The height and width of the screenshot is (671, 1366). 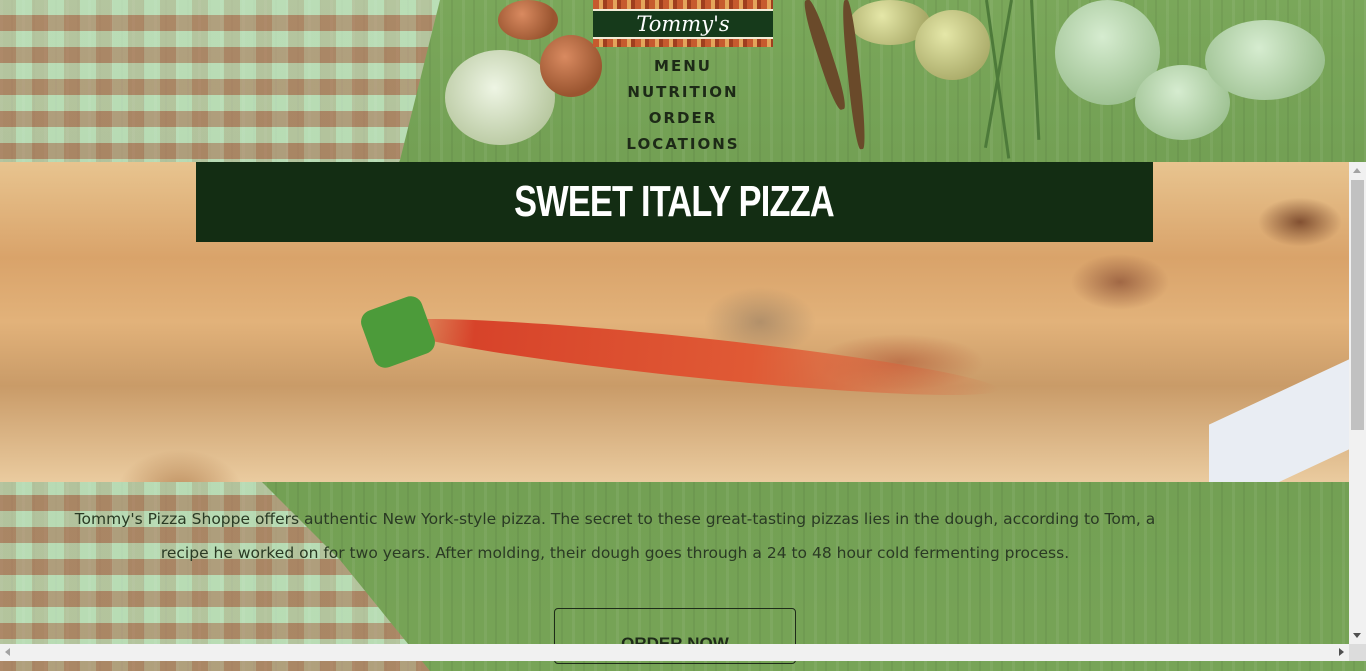 What do you see at coordinates (1279, 420) in the screenshot?
I see `pizza-plate-detail` at bounding box center [1279, 420].